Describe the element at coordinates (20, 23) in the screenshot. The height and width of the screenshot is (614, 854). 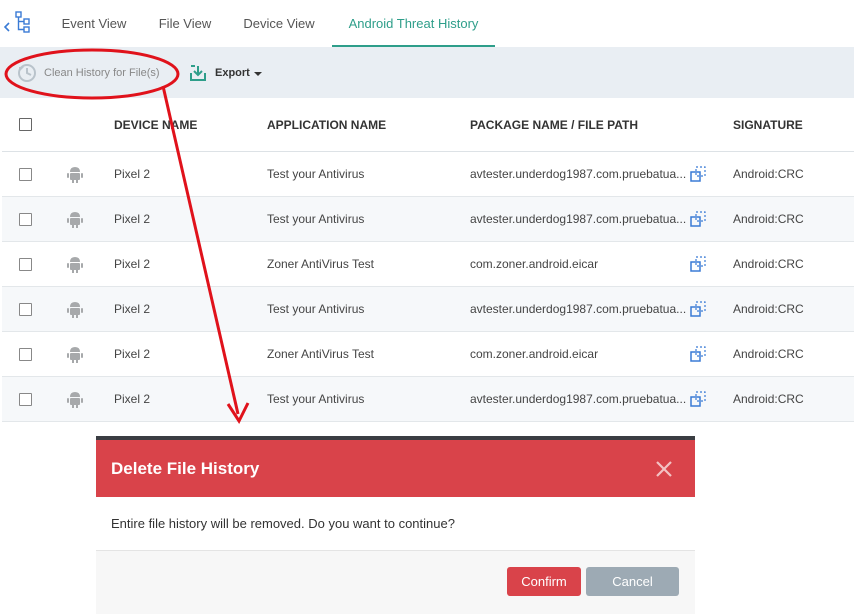
I see `tree-view-icon` at that location.